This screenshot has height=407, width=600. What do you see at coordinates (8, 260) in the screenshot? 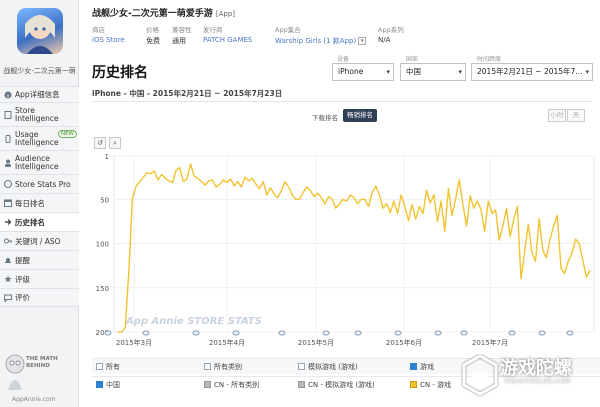
I see `bell-icon` at bounding box center [8, 260].